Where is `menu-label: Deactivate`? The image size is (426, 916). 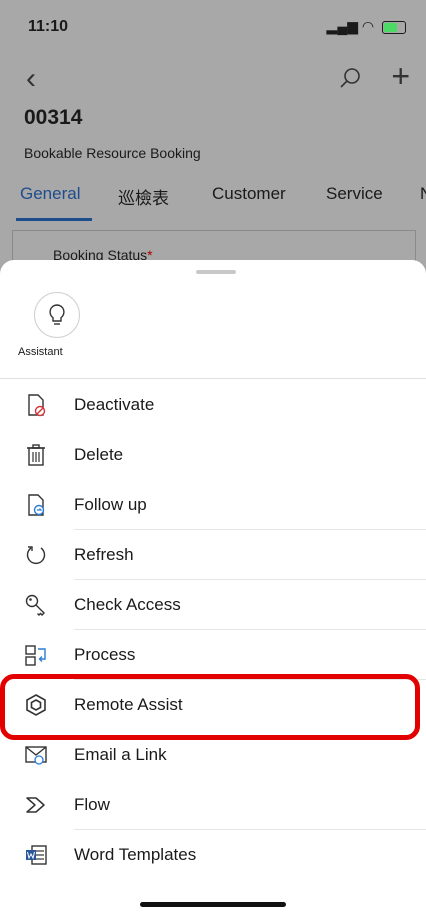 menu-label: Deactivate is located at coordinates (114, 404).